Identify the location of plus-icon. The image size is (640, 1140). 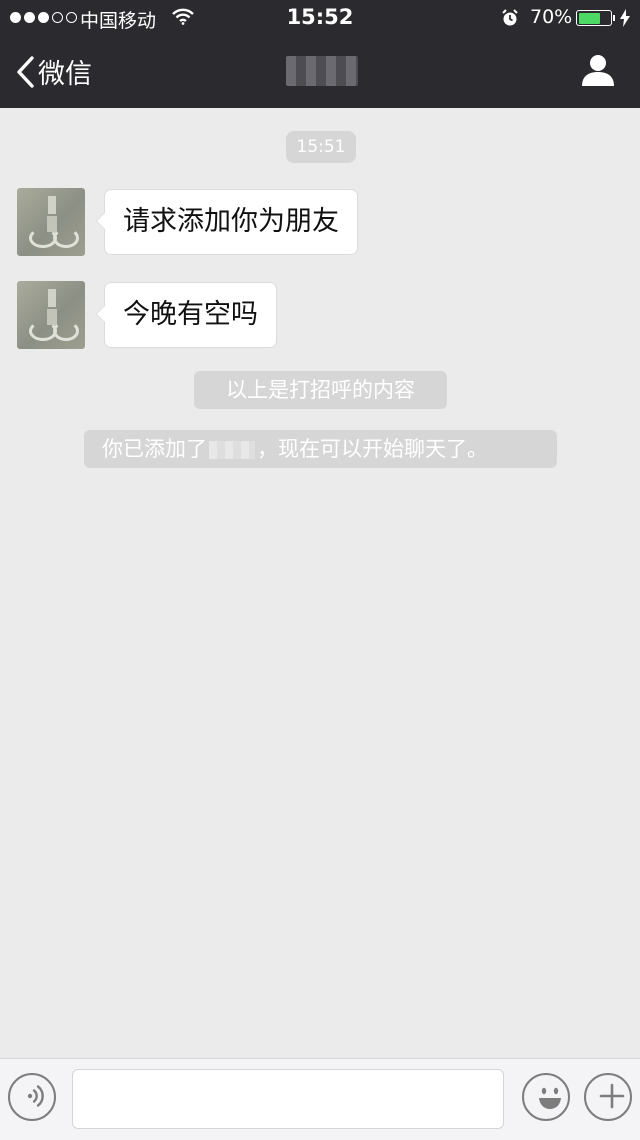
(608, 1096).